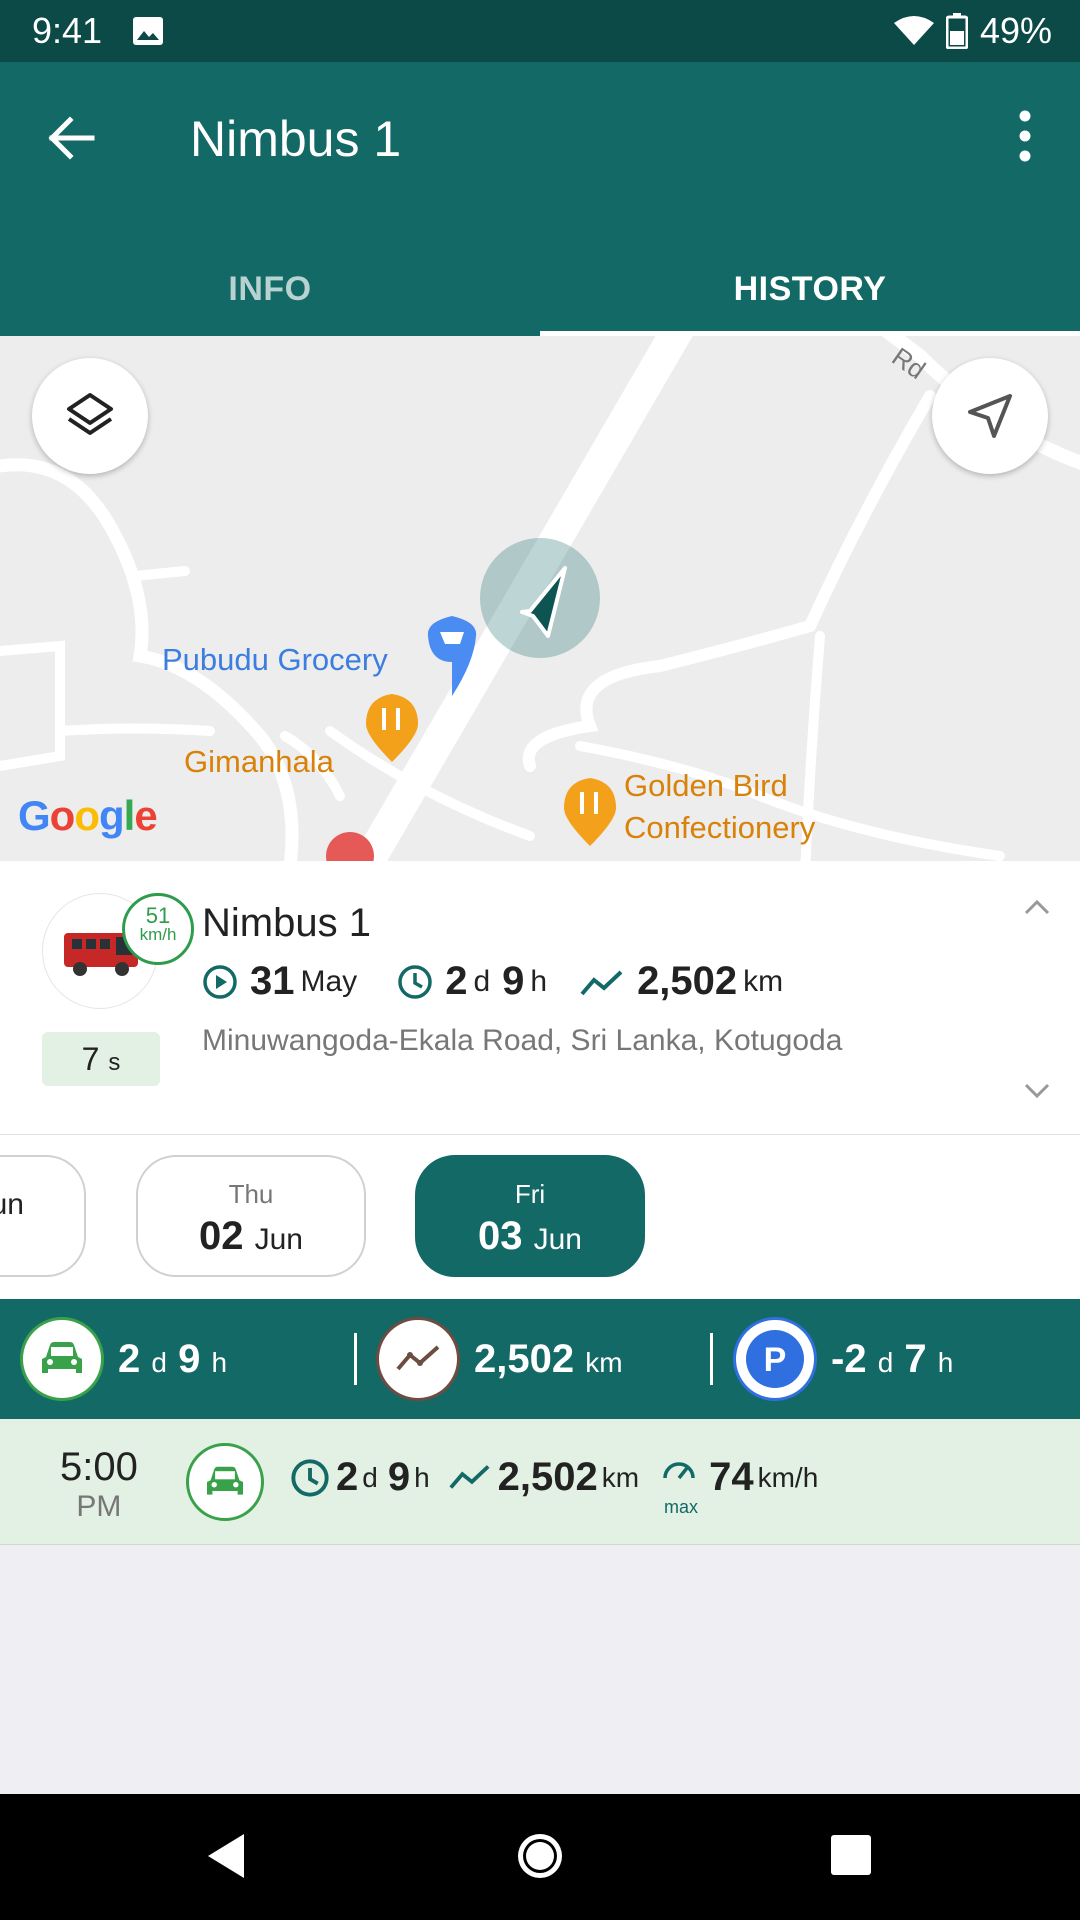 Image resolution: width=1080 pixels, height=1920 pixels. Describe the element at coordinates (72, 138) in the screenshot. I see `back-arrow-icon` at that location.